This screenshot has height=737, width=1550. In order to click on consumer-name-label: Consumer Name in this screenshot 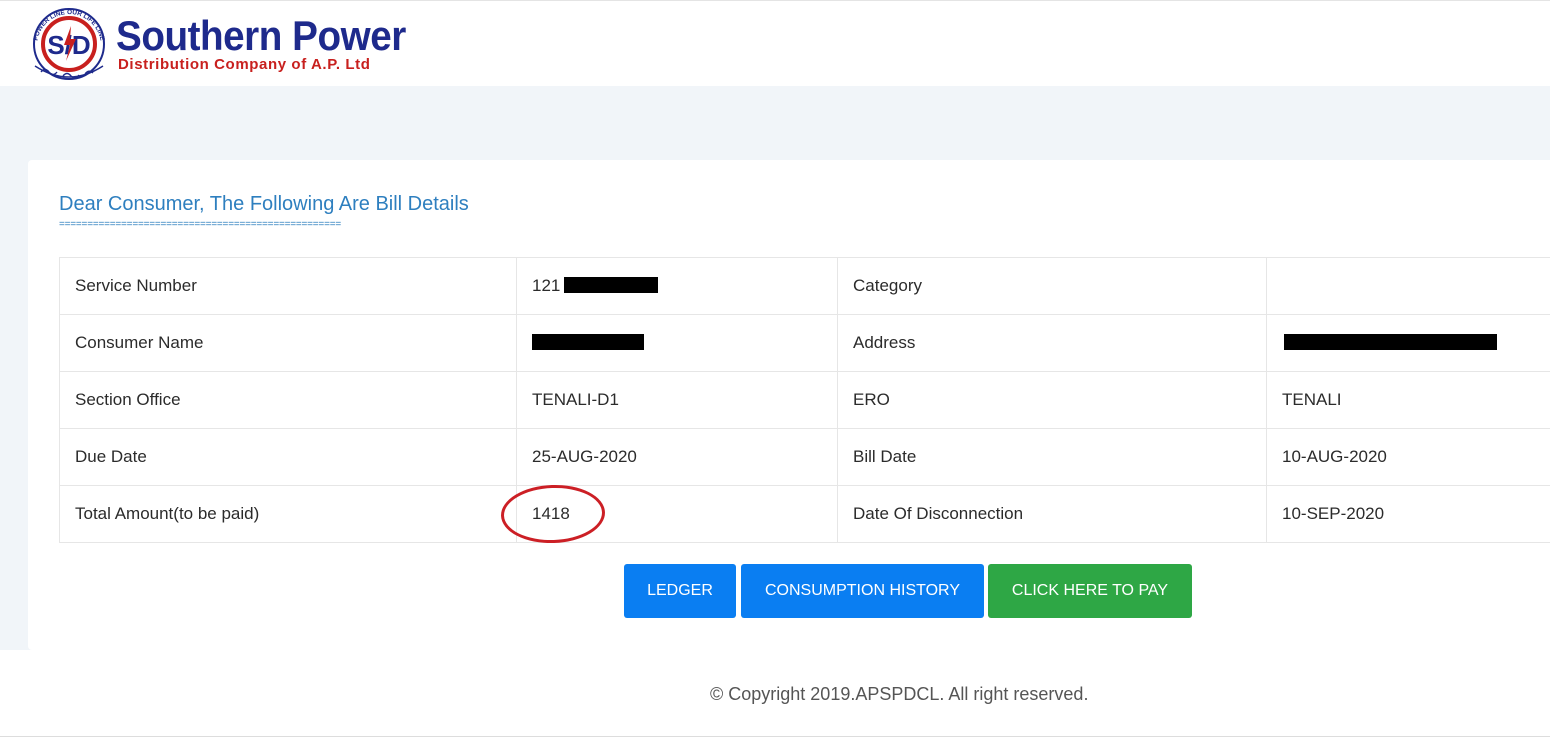, I will do `click(288, 343)`.